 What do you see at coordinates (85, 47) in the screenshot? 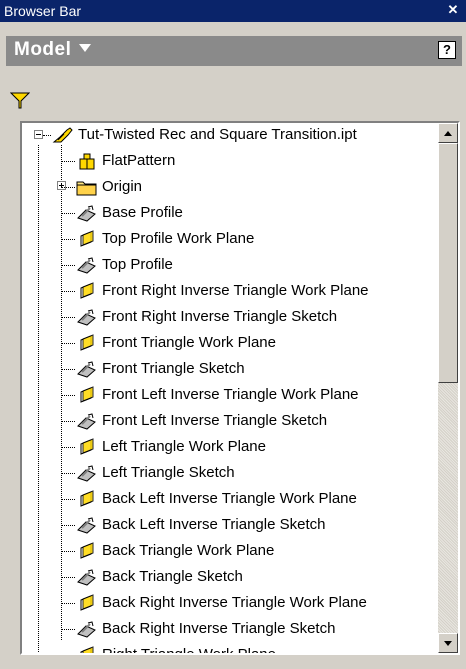
I see `chevron-down-icon` at bounding box center [85, 47].